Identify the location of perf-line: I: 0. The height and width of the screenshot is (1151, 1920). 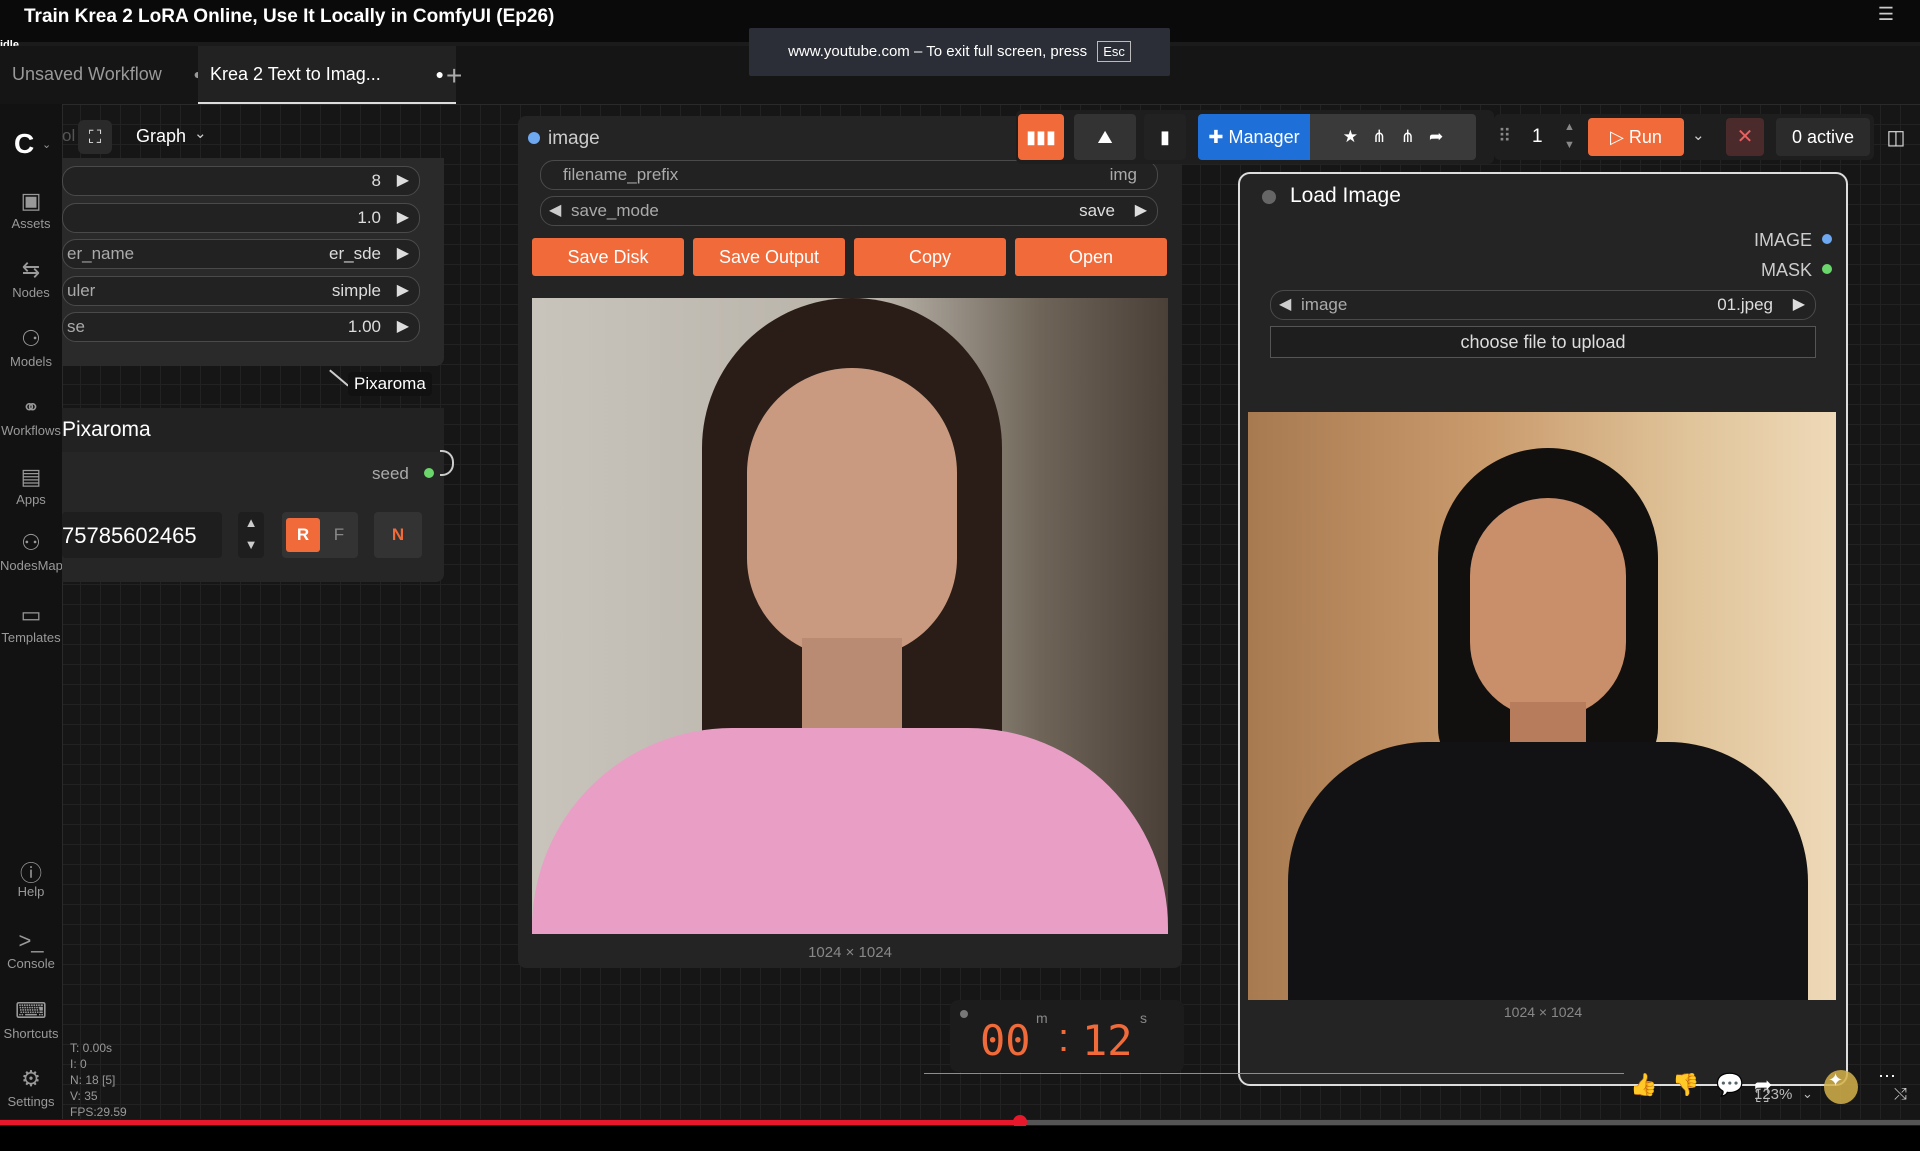
(78, 1064).